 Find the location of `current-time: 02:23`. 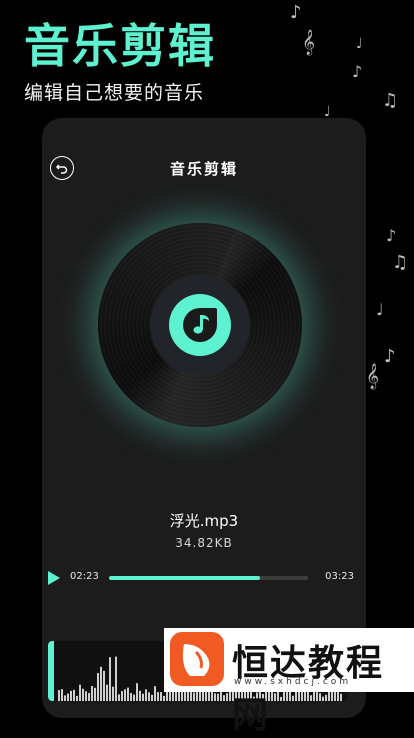

current-time: 02:23 is located at coordinates (84, 576).